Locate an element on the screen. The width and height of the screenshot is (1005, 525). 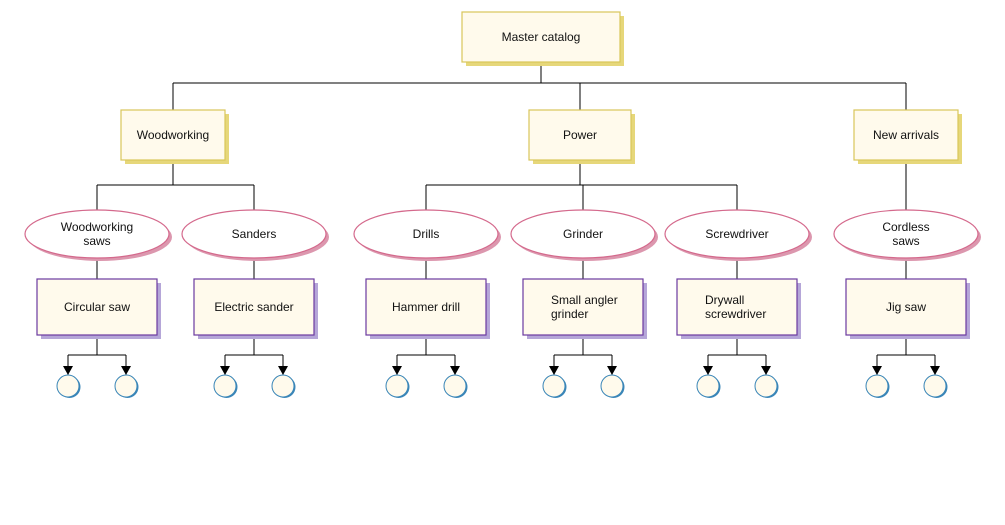
group-ellipse: Drills is located at coordinates (427, 235).